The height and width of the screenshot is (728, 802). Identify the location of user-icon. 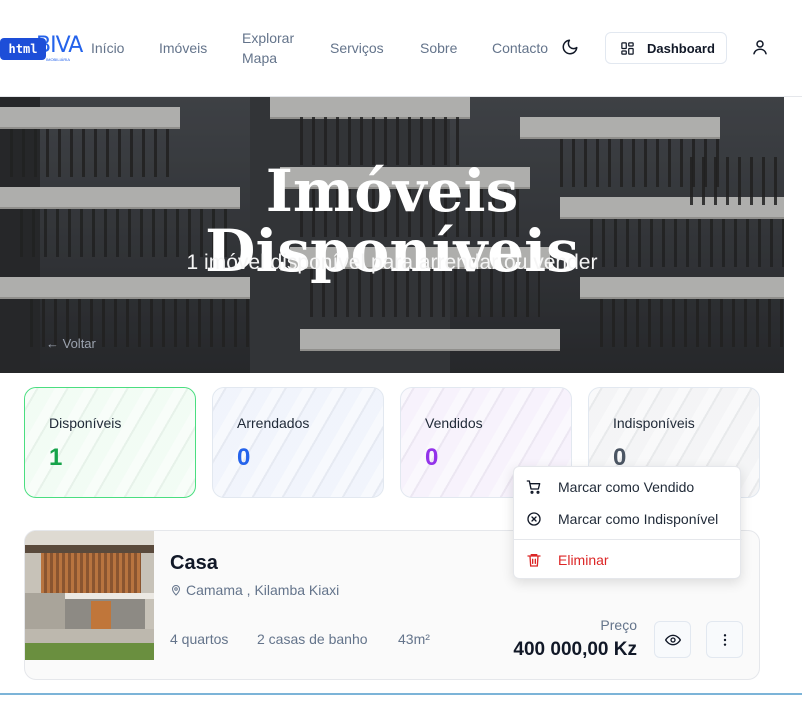
(760, 47).